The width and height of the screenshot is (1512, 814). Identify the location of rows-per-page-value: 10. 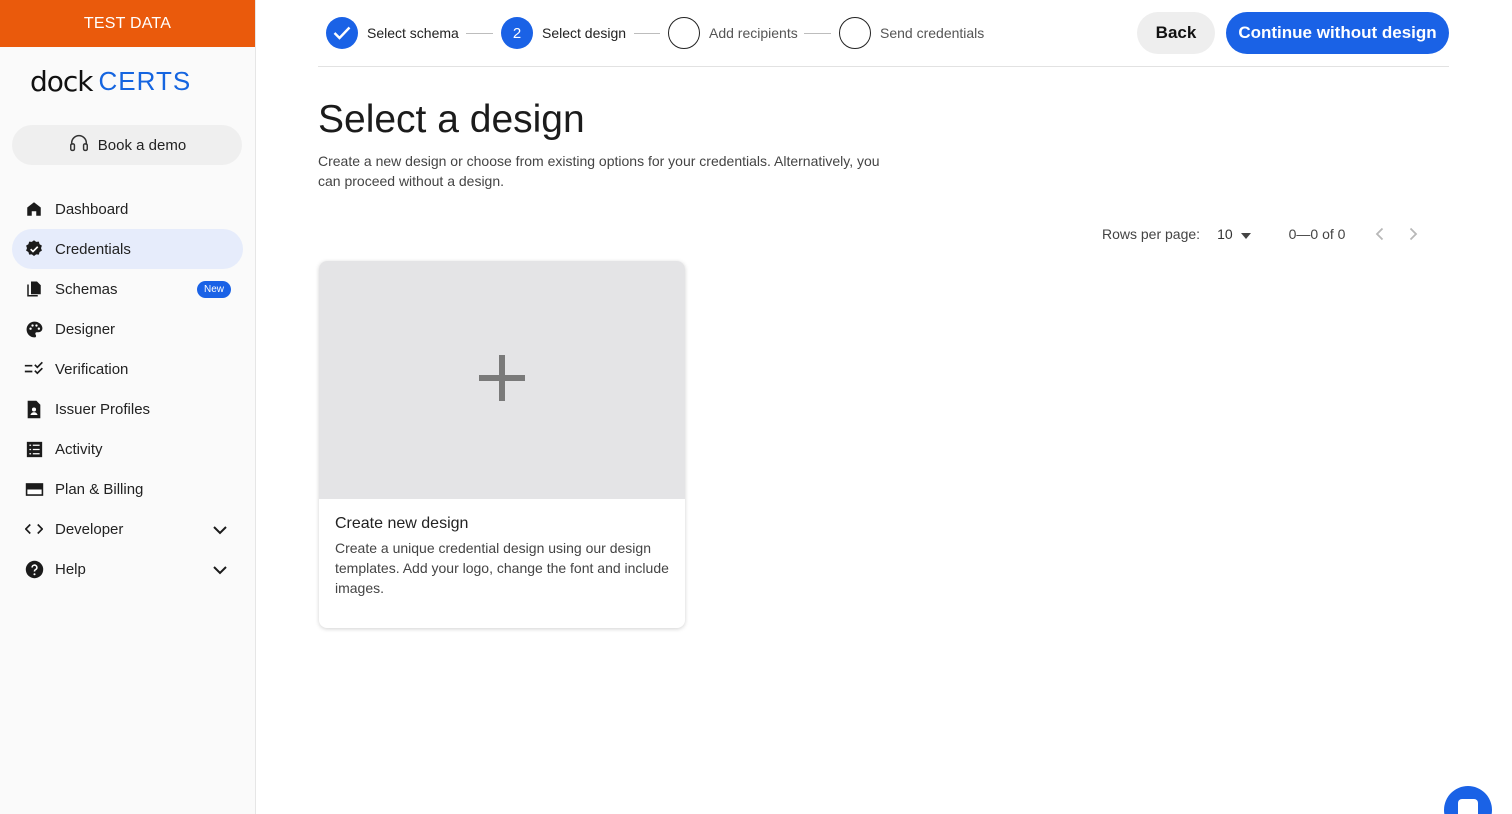
(1225, 234).